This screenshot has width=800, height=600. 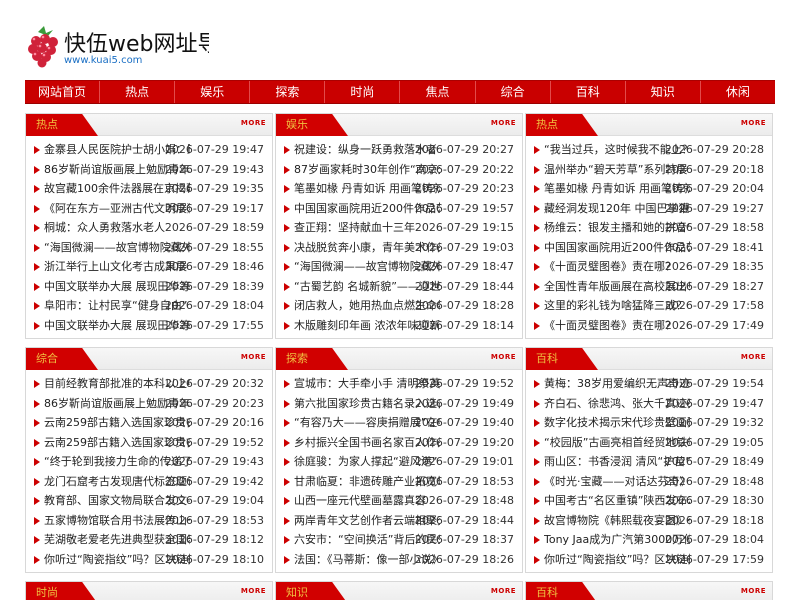 I want to click on panel-tab: 百科, so click(x=562, y=591).